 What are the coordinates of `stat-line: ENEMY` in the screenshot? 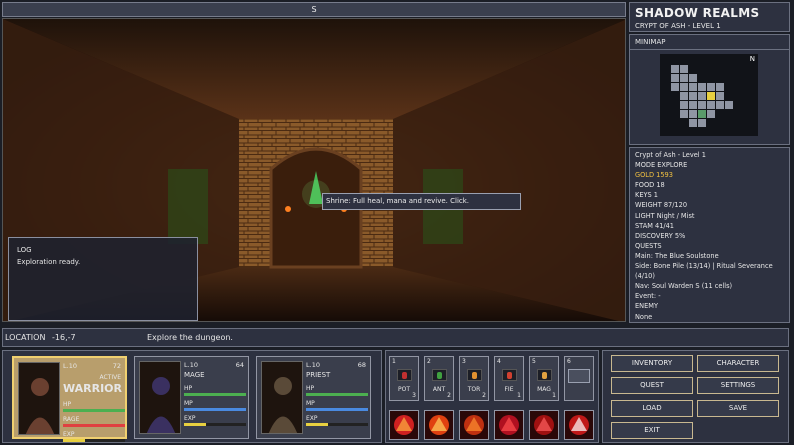 It's located at (646, 306).